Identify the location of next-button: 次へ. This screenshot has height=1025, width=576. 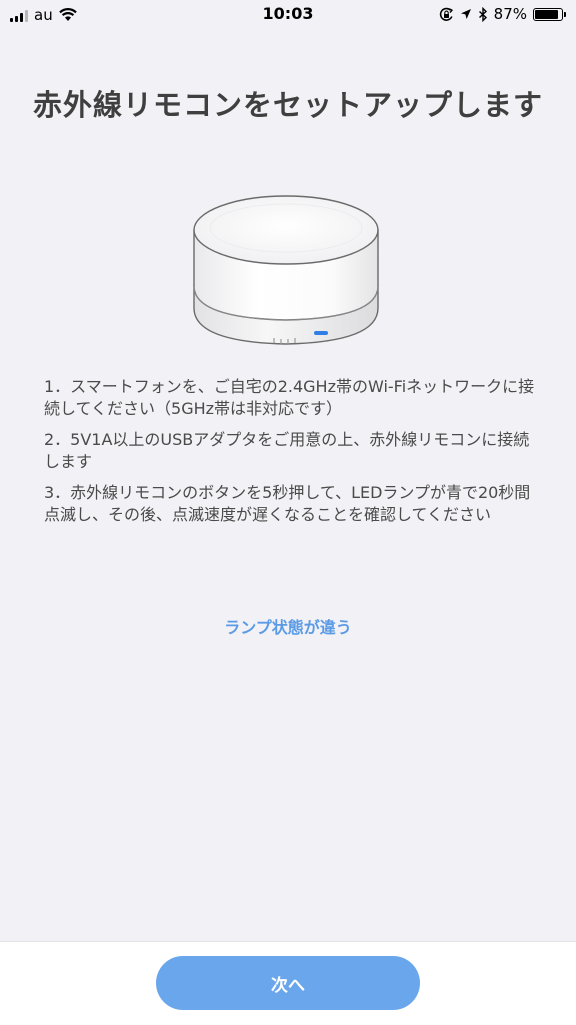
(288, 983).